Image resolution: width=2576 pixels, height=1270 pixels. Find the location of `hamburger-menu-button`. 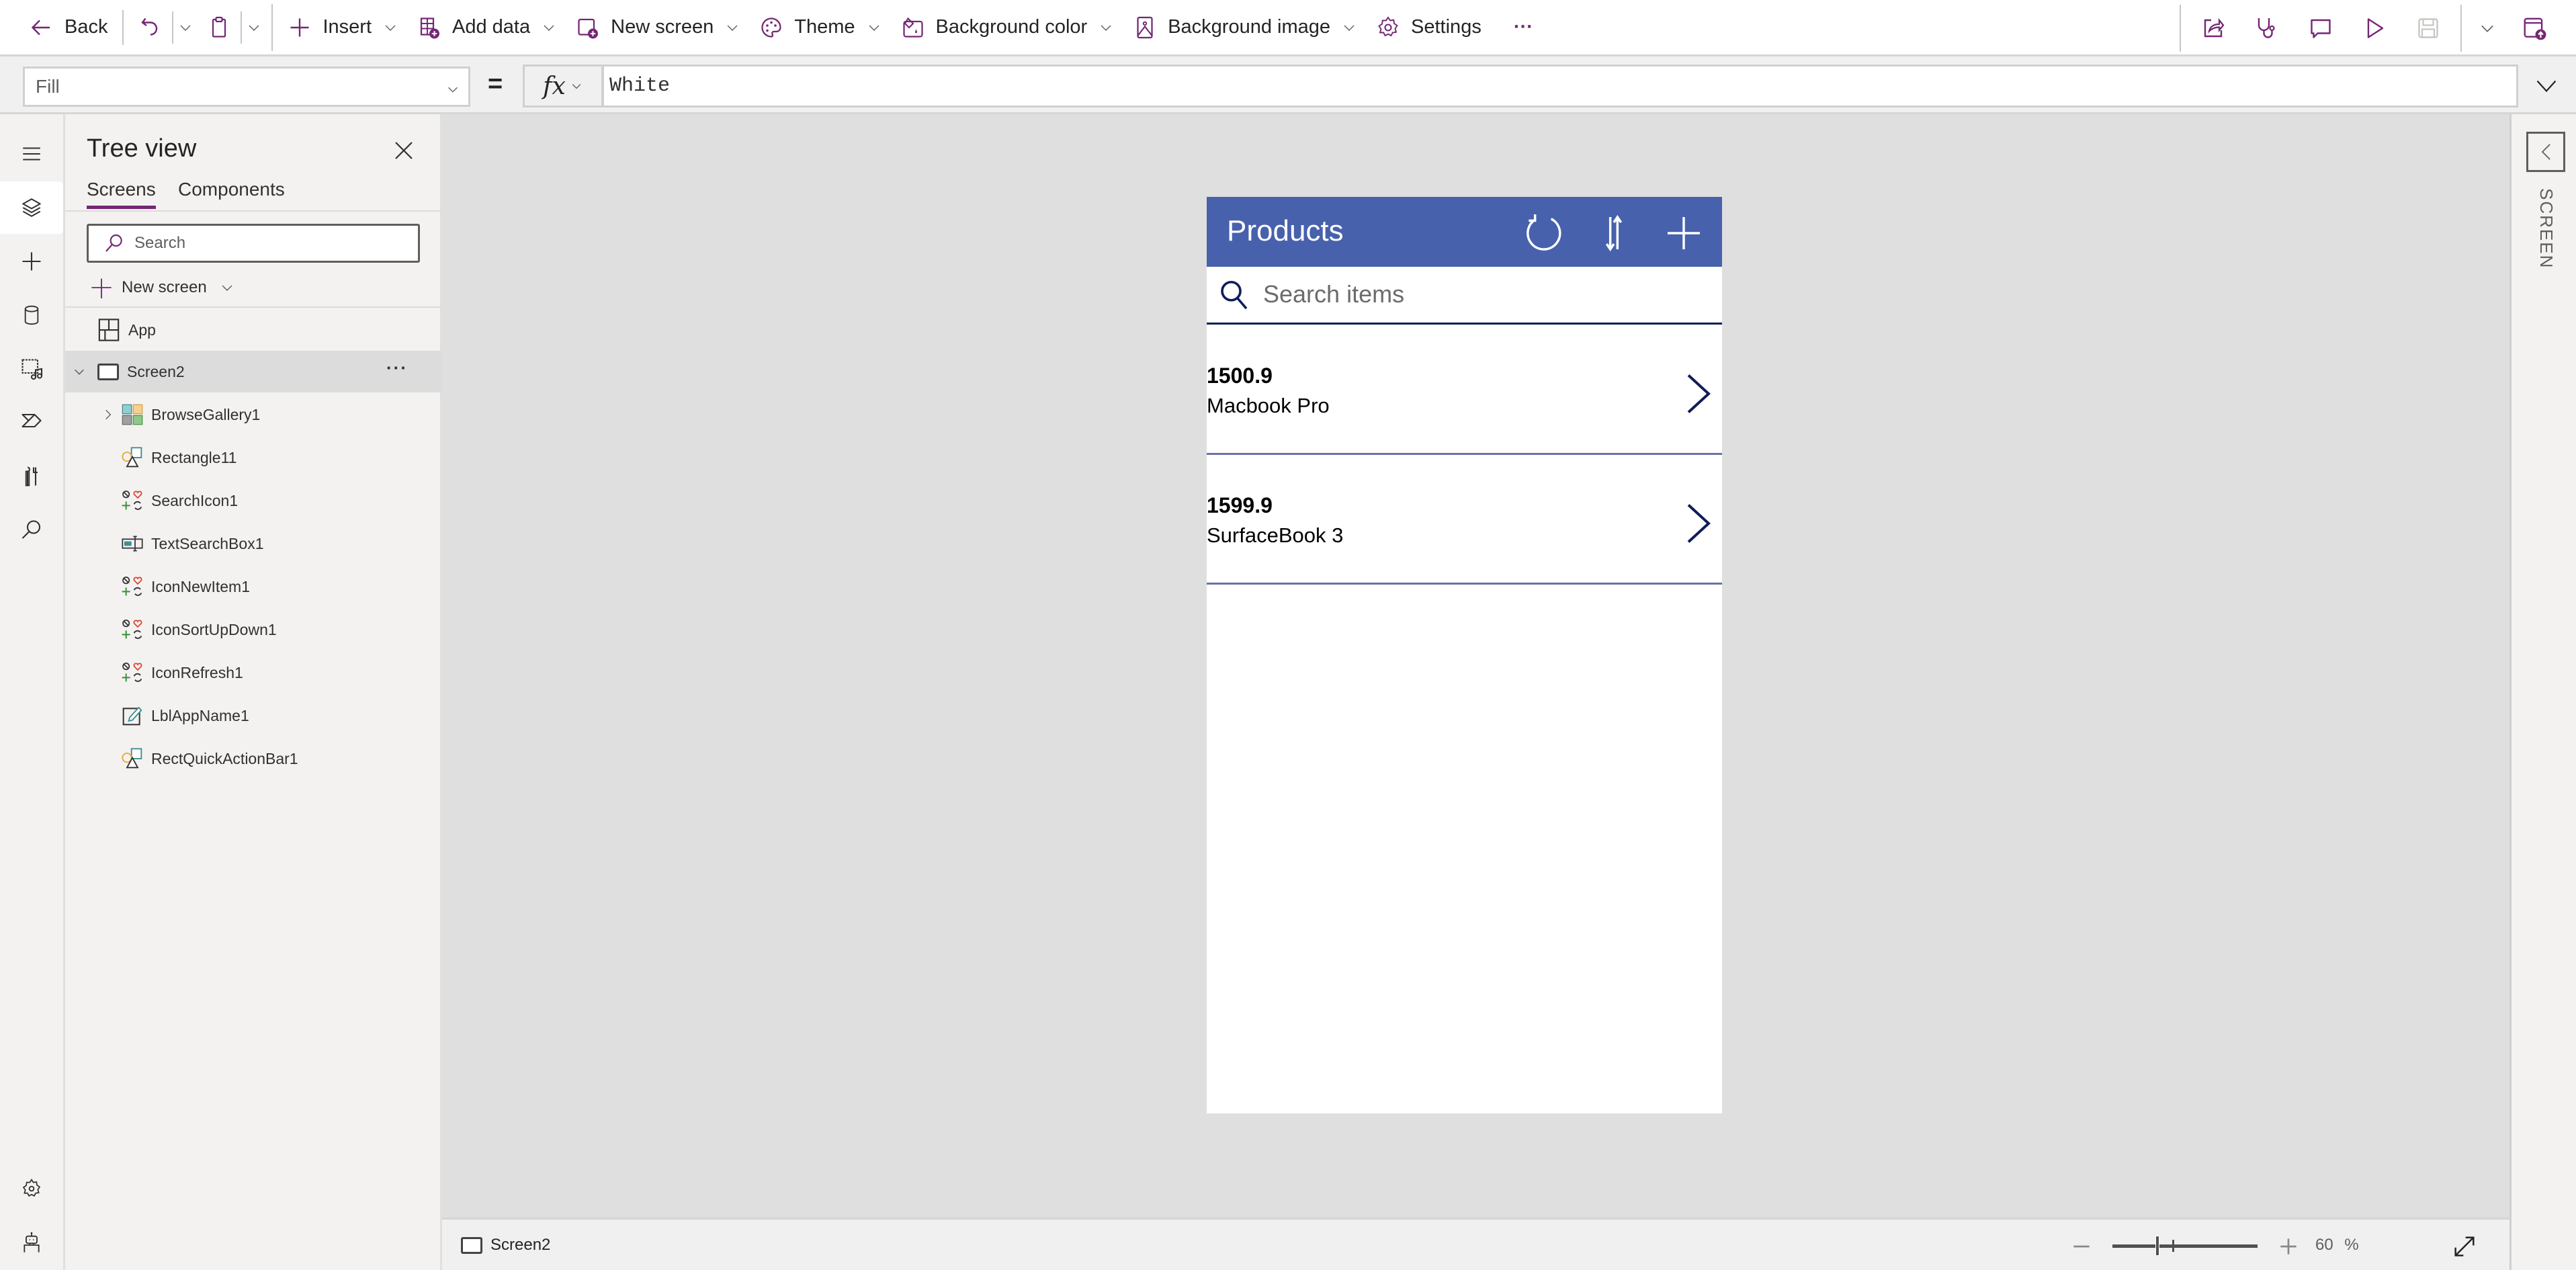

hamburger-menu-button is located at coordinates (31, 154).